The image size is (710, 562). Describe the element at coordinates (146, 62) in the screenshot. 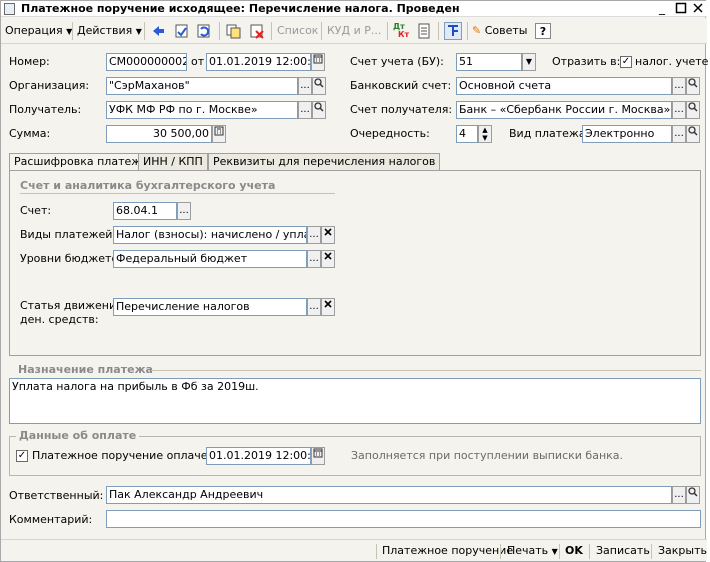

I see `number-field: СМ000000002` at that location.